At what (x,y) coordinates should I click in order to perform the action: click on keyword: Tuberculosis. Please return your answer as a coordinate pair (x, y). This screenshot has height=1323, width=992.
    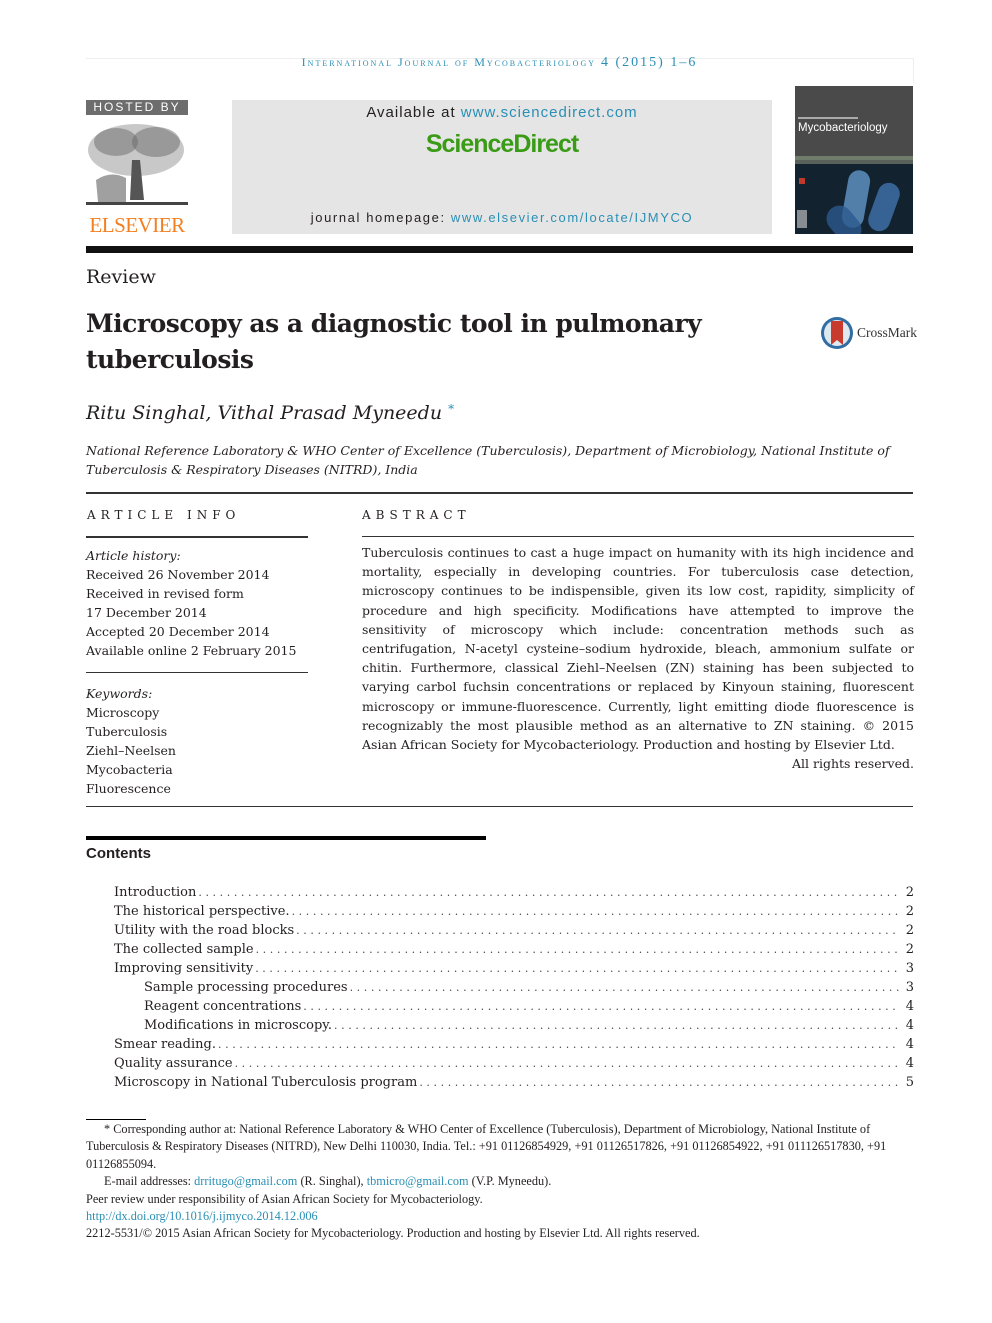
    Looking at the image, I should click on (127, 731).